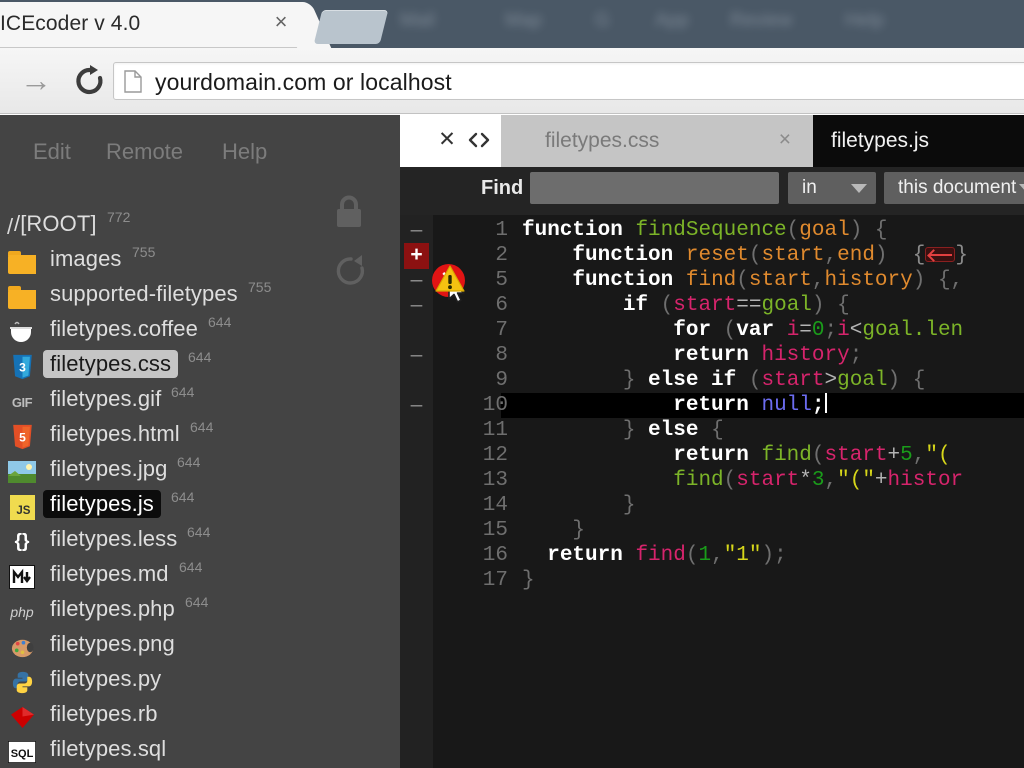 The image size is (1024, 768). Describe the element at coordinates (705, 230) in the screenshot. I see `code-text: function findSequence(goal) {` at that location.